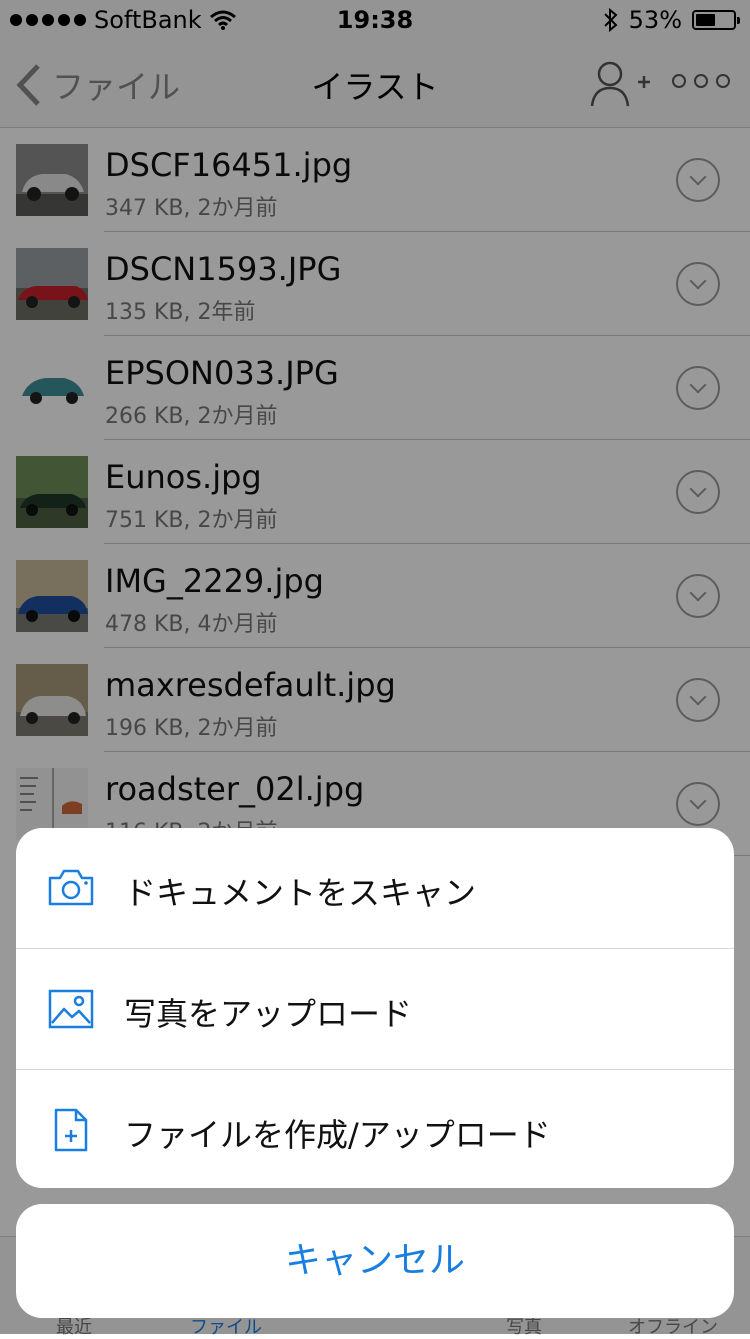 The image size is (750, 1339). What do you see at coordinates (375, 1261) in the screenshot?
I see `cancel-button: キャンセル` at bounding box center [375, 1261].